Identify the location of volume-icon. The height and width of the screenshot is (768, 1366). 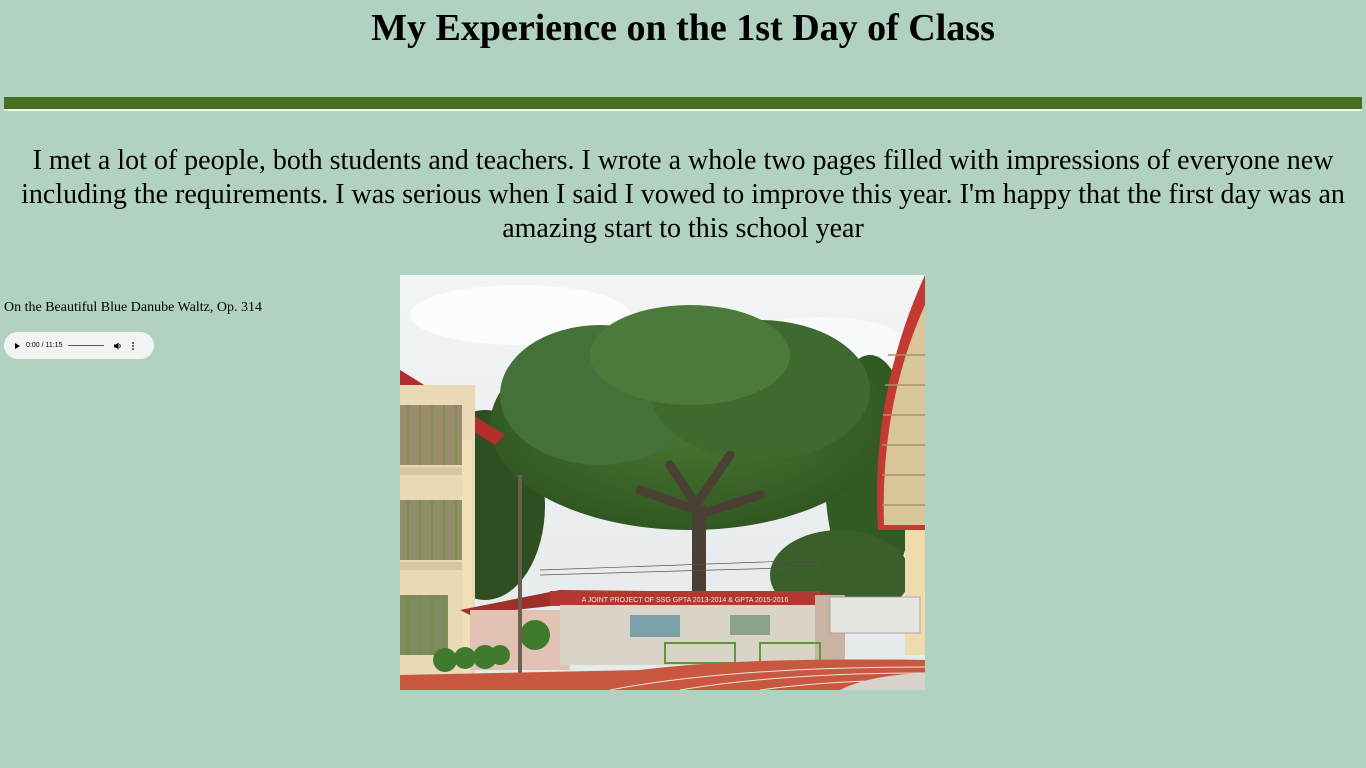
(118, 346).